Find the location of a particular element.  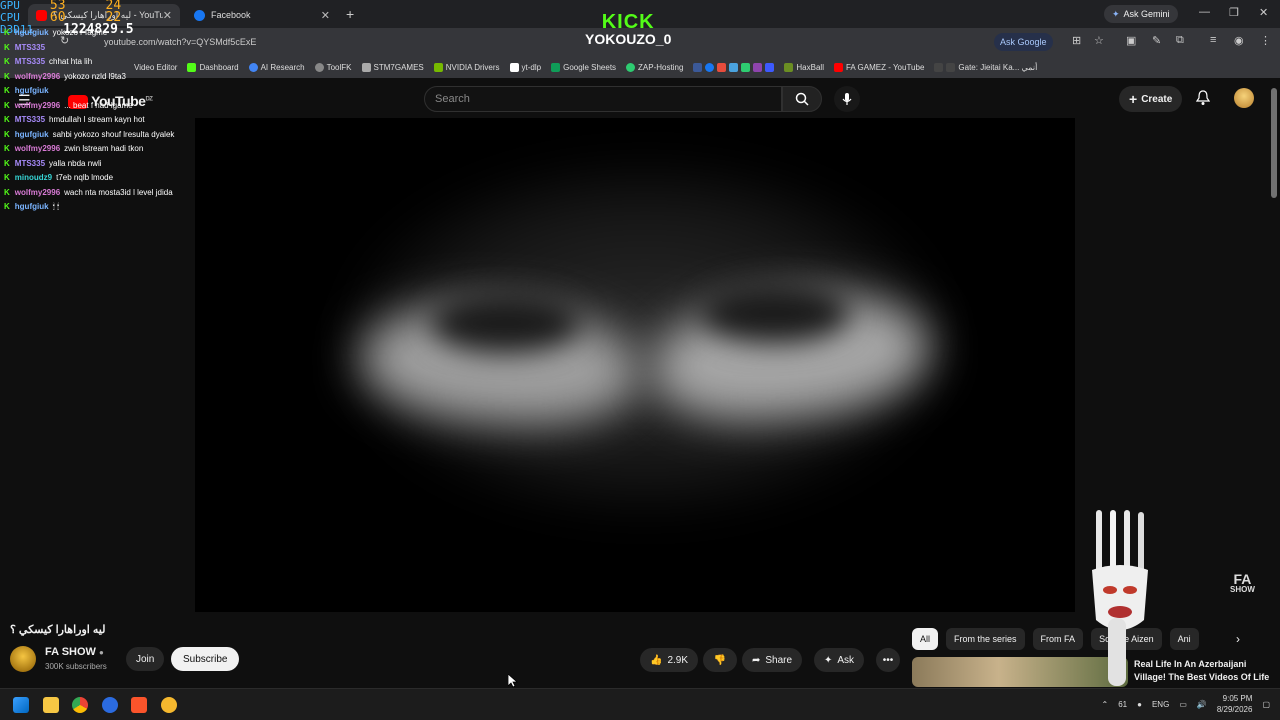

channel-watermark: FA SHOW is located at coordinates (1242, 583).